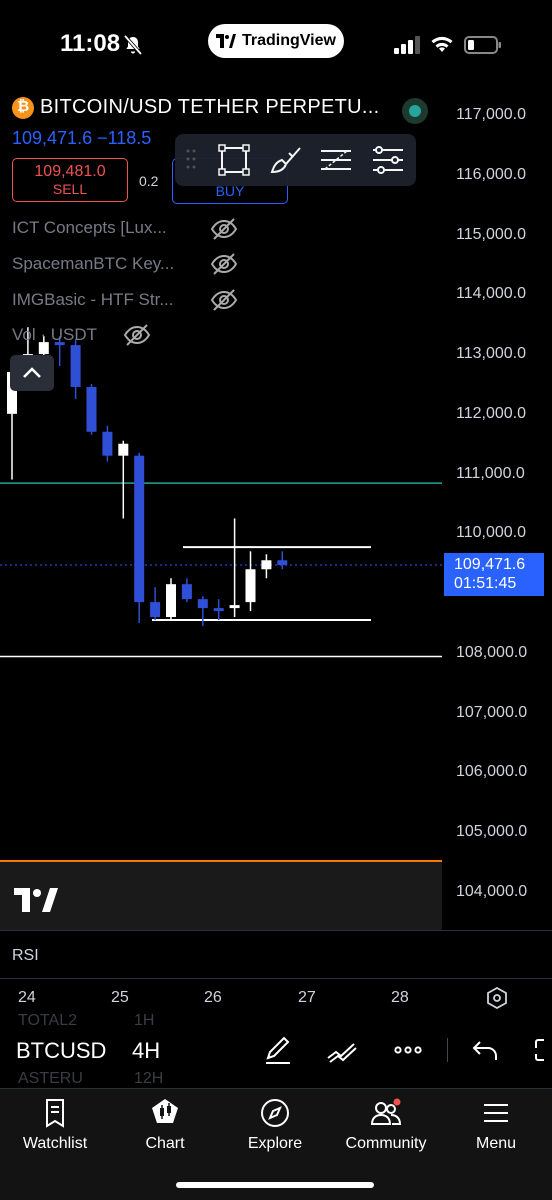  What do you see at coordinates (386, 1143) in the screenshot?
I see `nav-label: Community` at bounding box center [386, 1143].